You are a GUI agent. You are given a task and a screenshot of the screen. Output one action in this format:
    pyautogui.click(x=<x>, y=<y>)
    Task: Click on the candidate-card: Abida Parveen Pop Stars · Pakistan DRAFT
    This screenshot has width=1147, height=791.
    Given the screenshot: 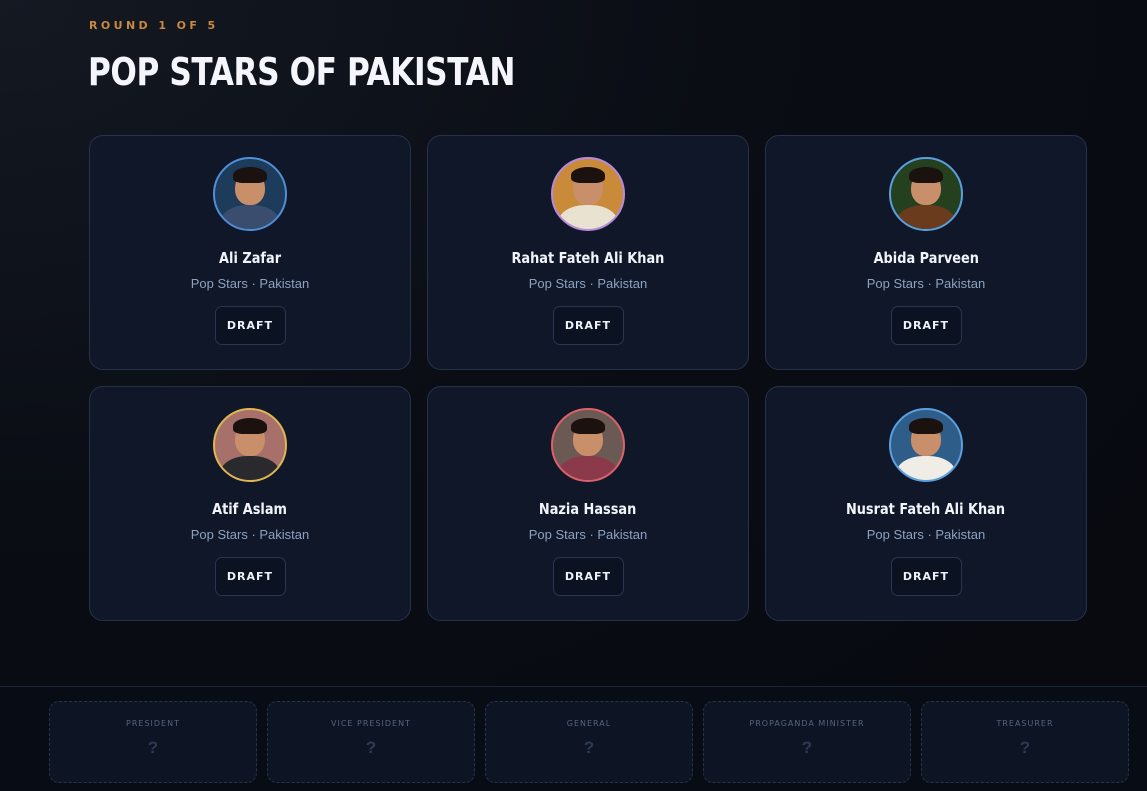 What is the action you would take?
    pyautogui.click(x=926, y=252)
    